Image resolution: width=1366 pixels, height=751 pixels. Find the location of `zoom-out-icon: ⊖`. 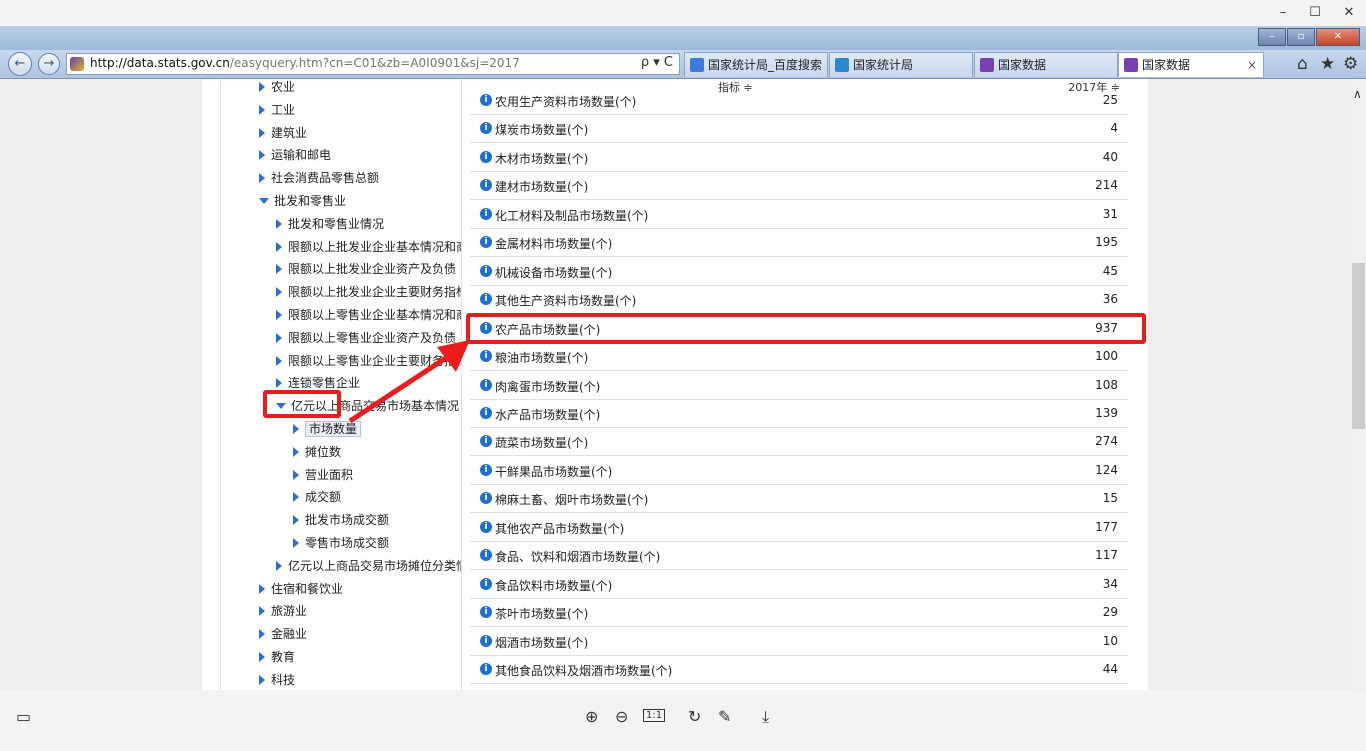

zoom-out-icon: ⊖ is located at coordinates (621, 716).